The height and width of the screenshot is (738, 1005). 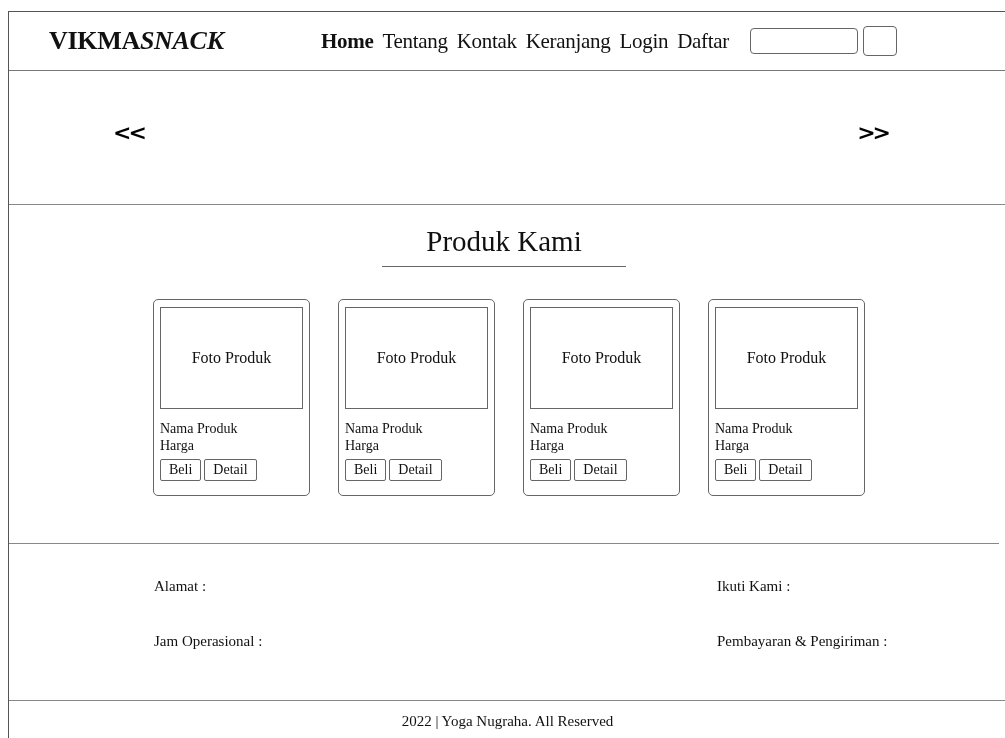 I want to click on search-button, so click(x=880, y=41).